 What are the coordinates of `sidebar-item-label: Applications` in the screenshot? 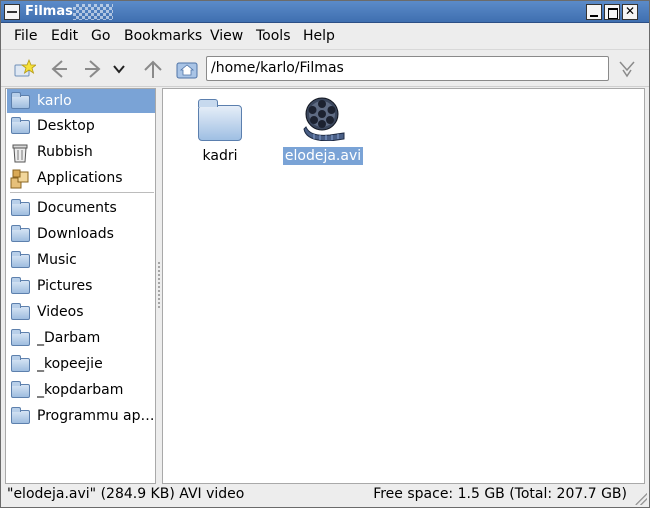 It's located at (80, 178).